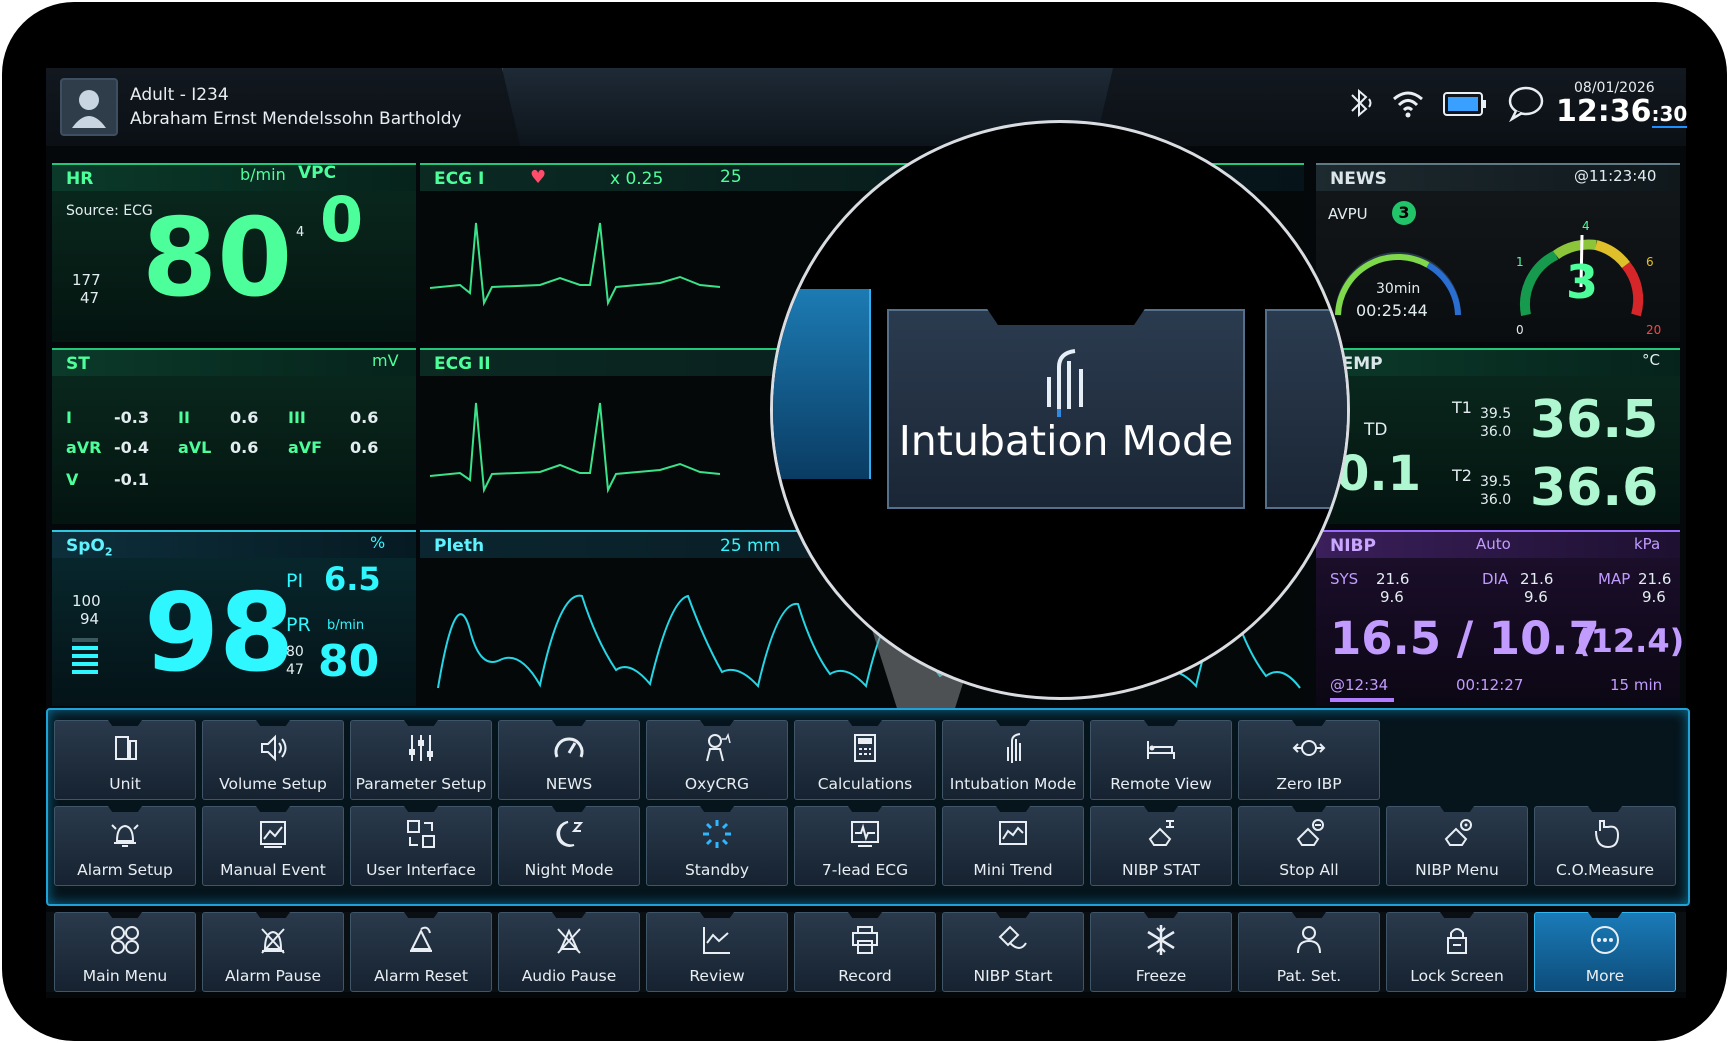 The height and width of the screenshot is (1043, 1731). What do you see at coordinates (1309, 760) in the screenshot?
I see `zero-ibp-button: Zero IBP` at bounding box center [1309, 760].